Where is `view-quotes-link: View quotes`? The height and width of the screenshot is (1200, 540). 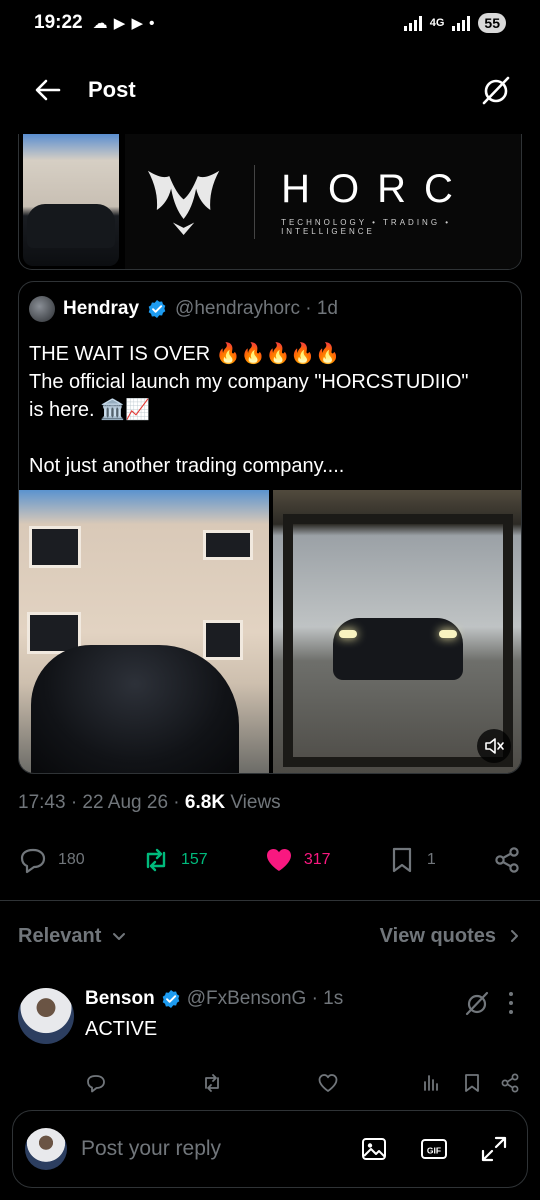
view-quotes-link: View quotes is located at coordinates (451, 936).